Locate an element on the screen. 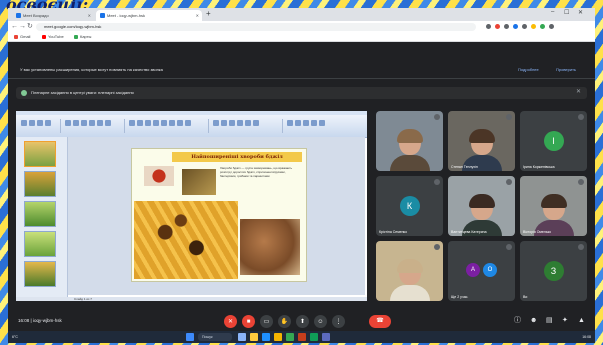  participant-tile: К Крістіна Семенко is located at coordinates (409, 206).